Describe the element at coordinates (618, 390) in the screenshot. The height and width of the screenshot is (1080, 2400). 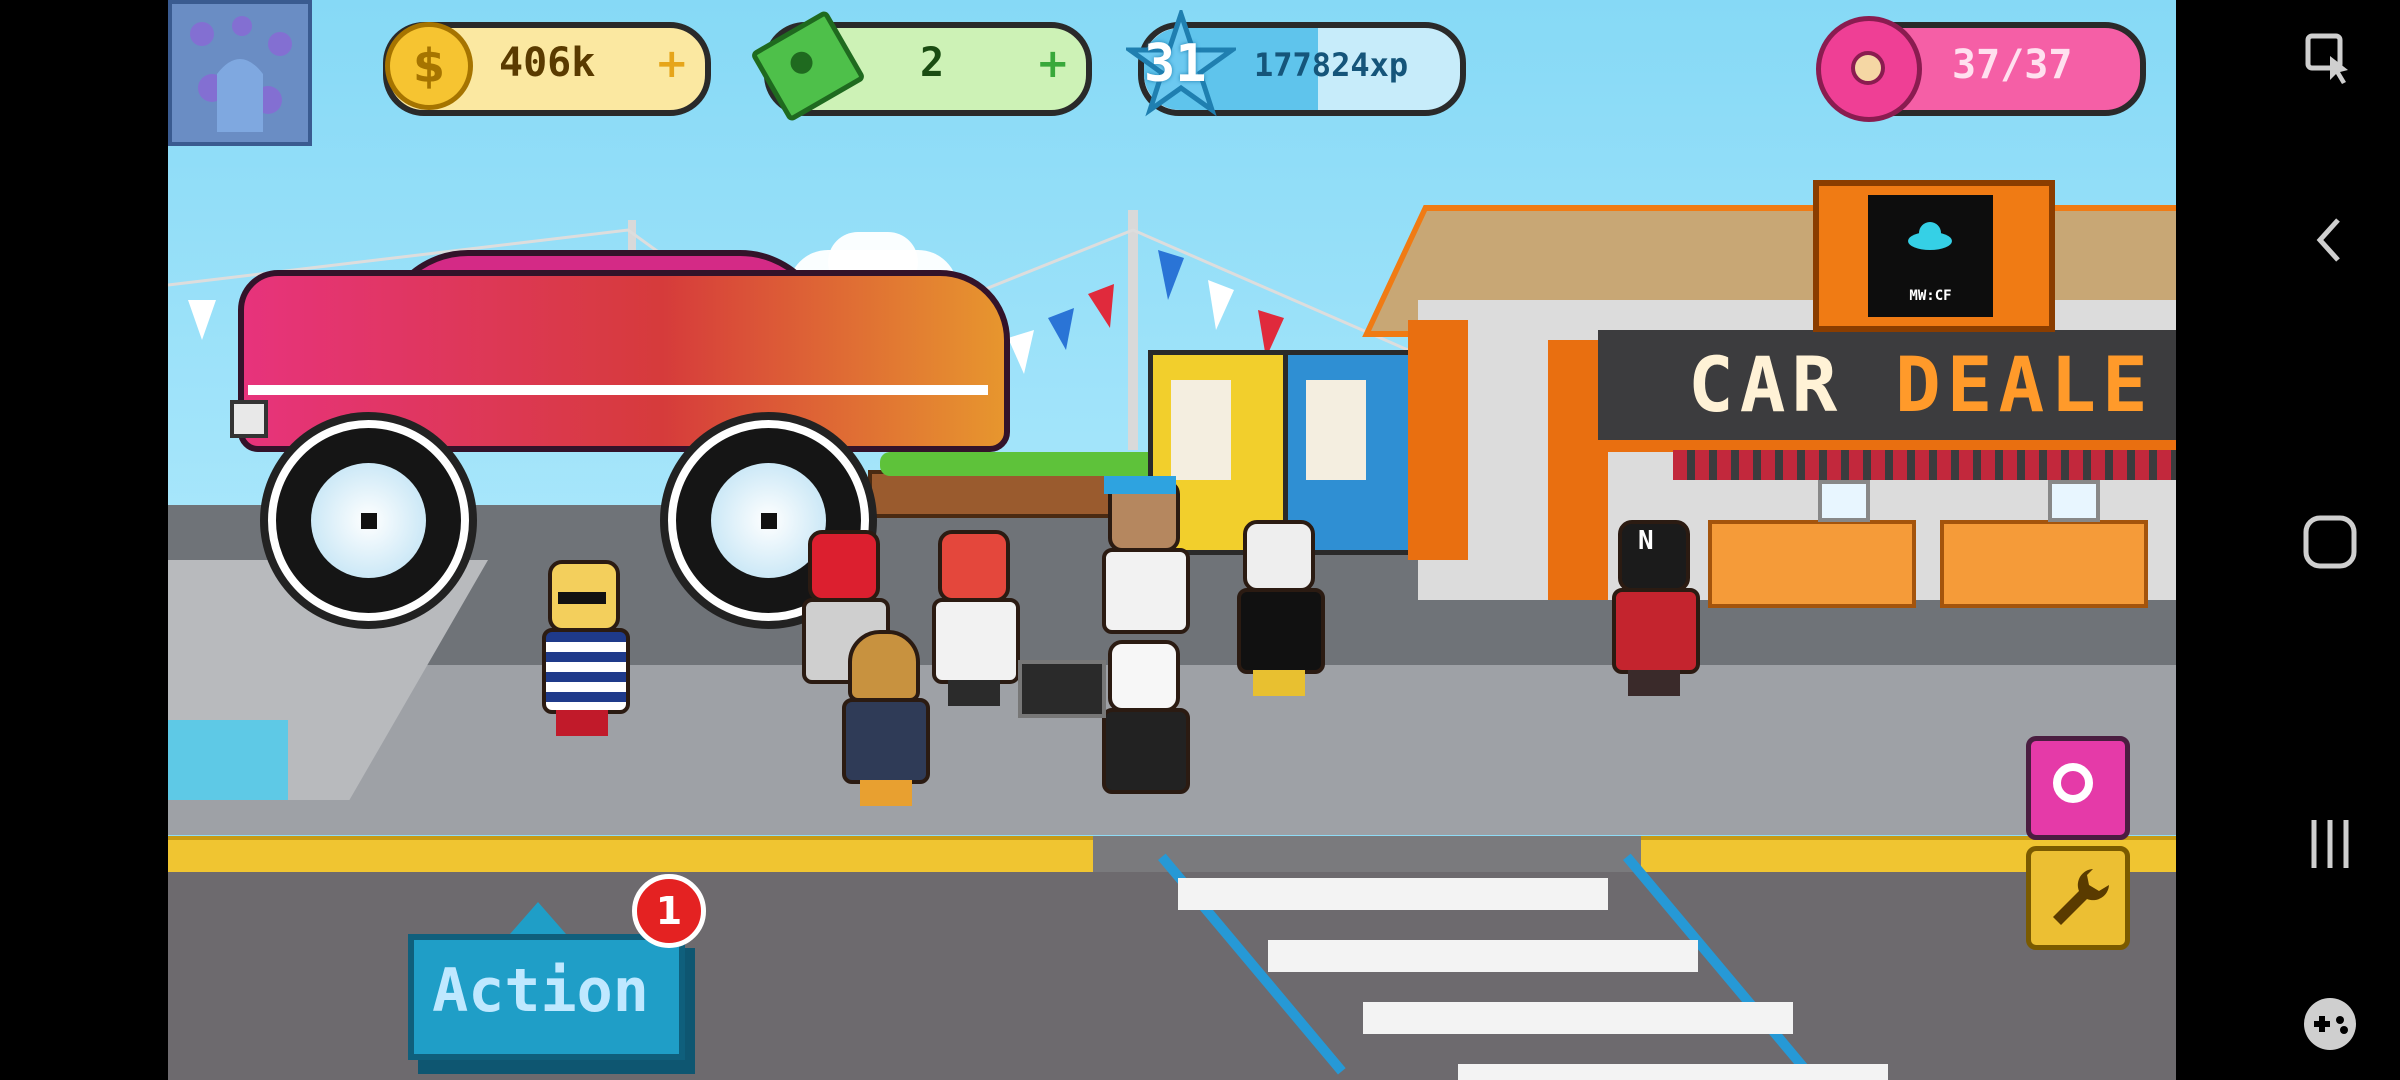
I see `car-stripe` at that location.